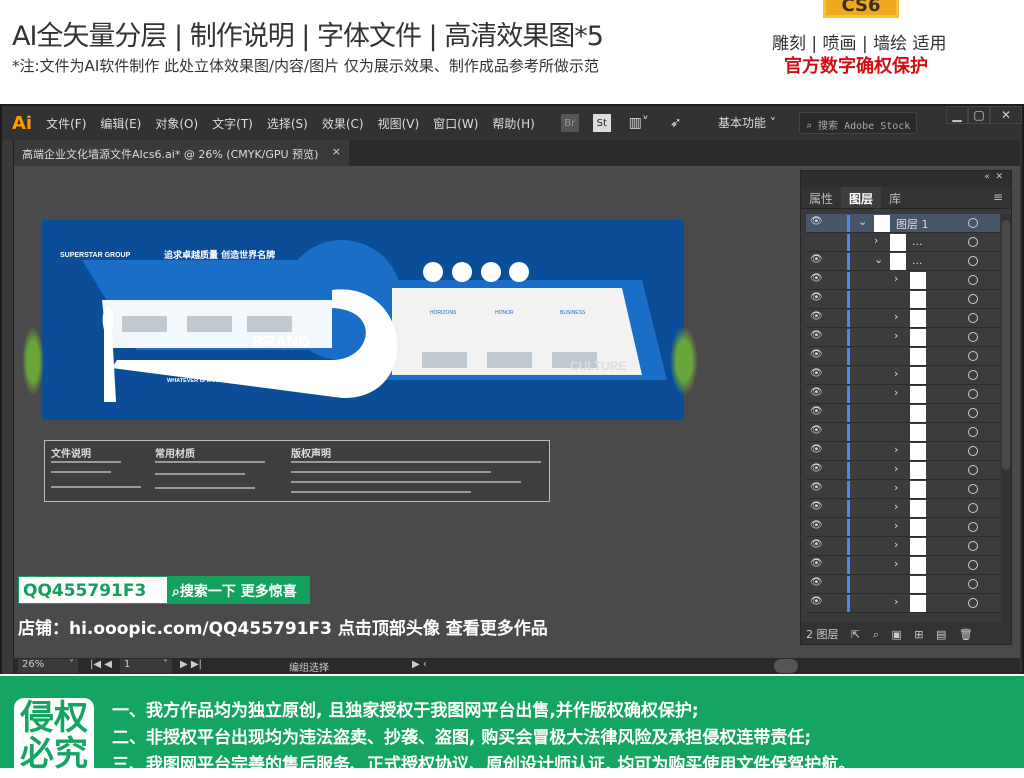 Image resolution: width=1024 pixels, height=778 pixels. I want to click on menu-view: 视图(V), so click(399, 123).